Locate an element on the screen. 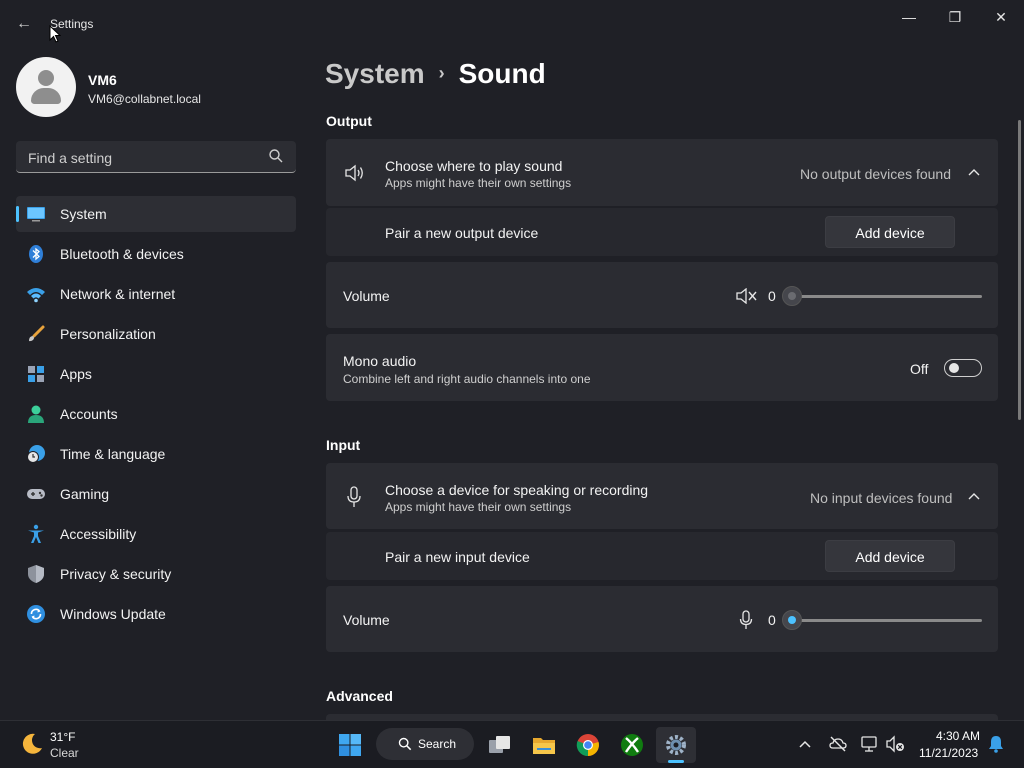 The height and width of the screenshot is (768, 1024). xbox-icon is located at coordinates (632, 745).